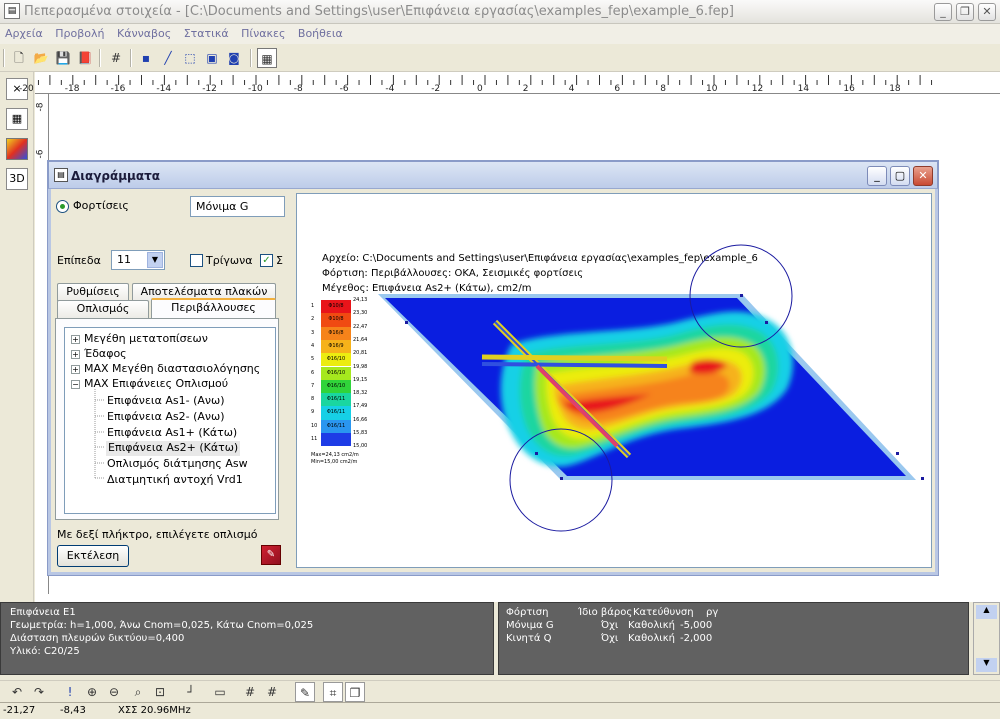 The image size is (1000, 719). I want to click on h-tick-label: -4, so click(390, 89).